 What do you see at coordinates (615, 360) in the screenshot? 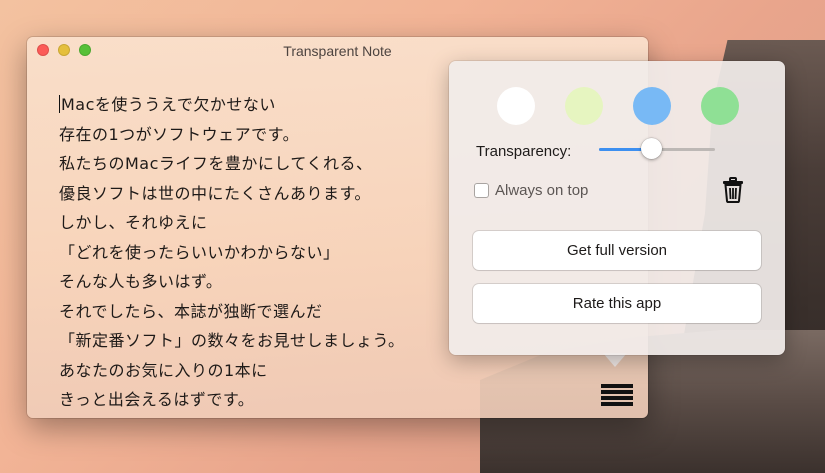
I see `popover-arrow` at bounding box center [615, 360].